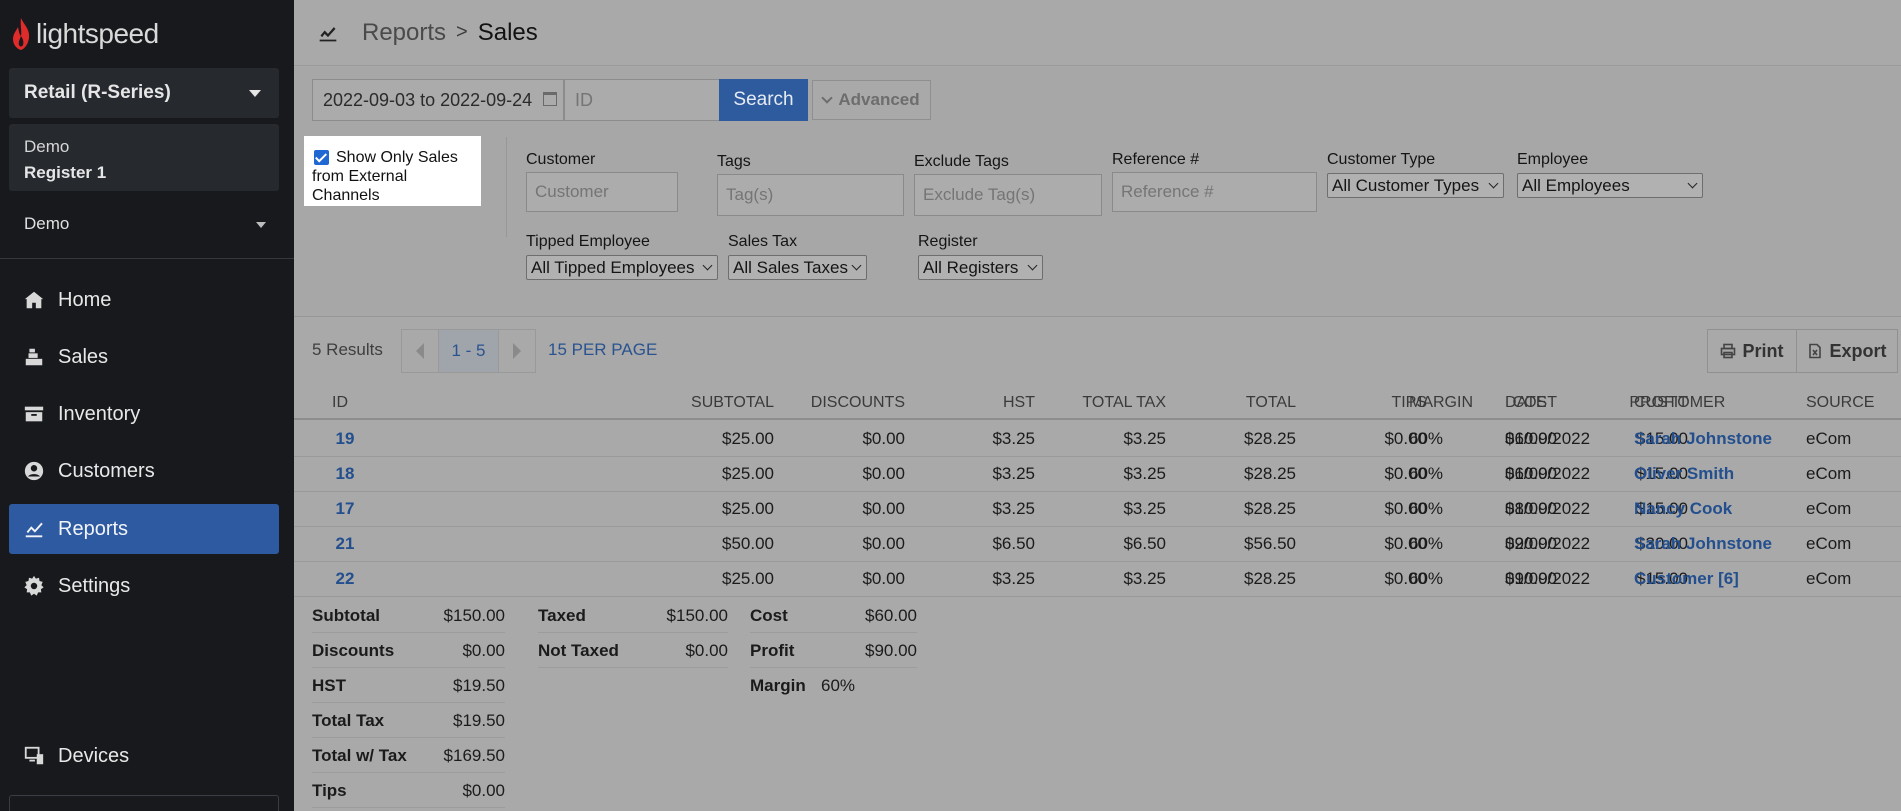  I want to click on col-total: TOTAL, so click(1271, 403).